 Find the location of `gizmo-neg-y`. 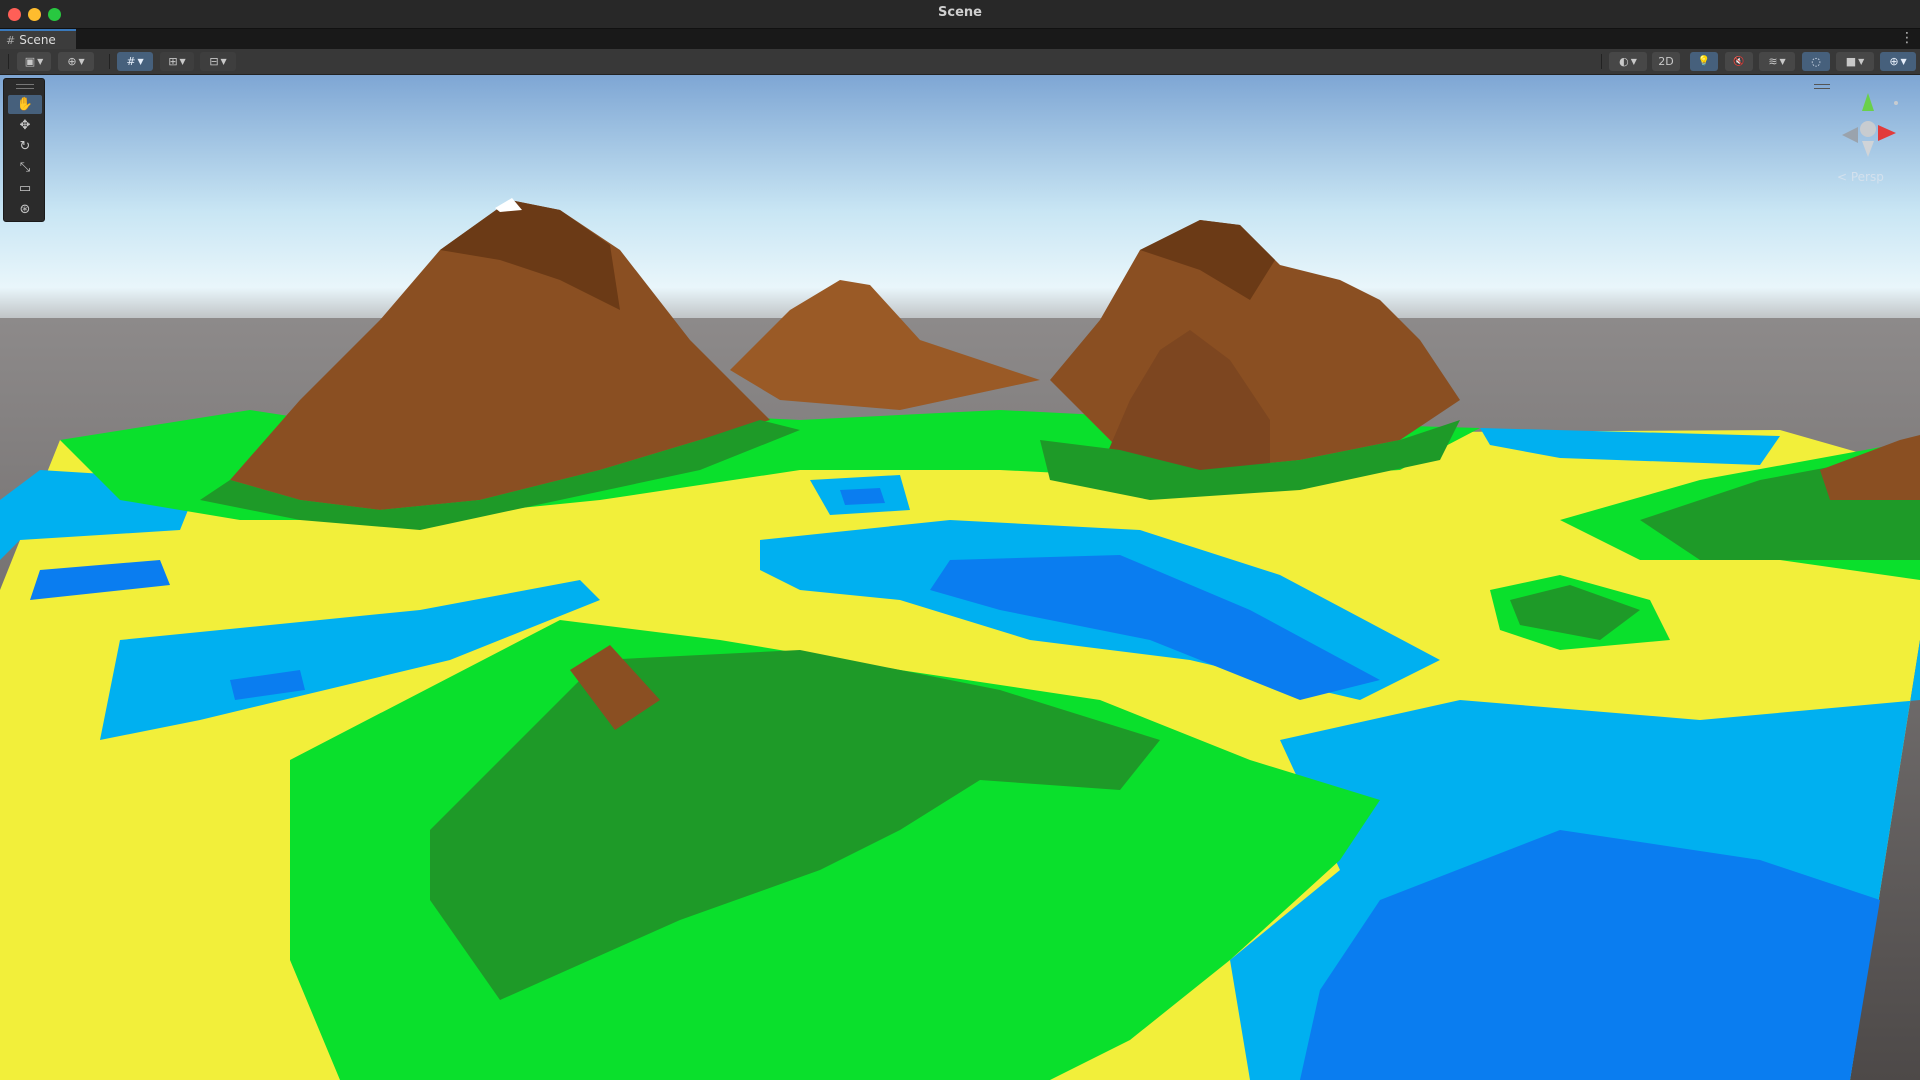

gizmo-neg-y is located at coordinates (1868, 149).